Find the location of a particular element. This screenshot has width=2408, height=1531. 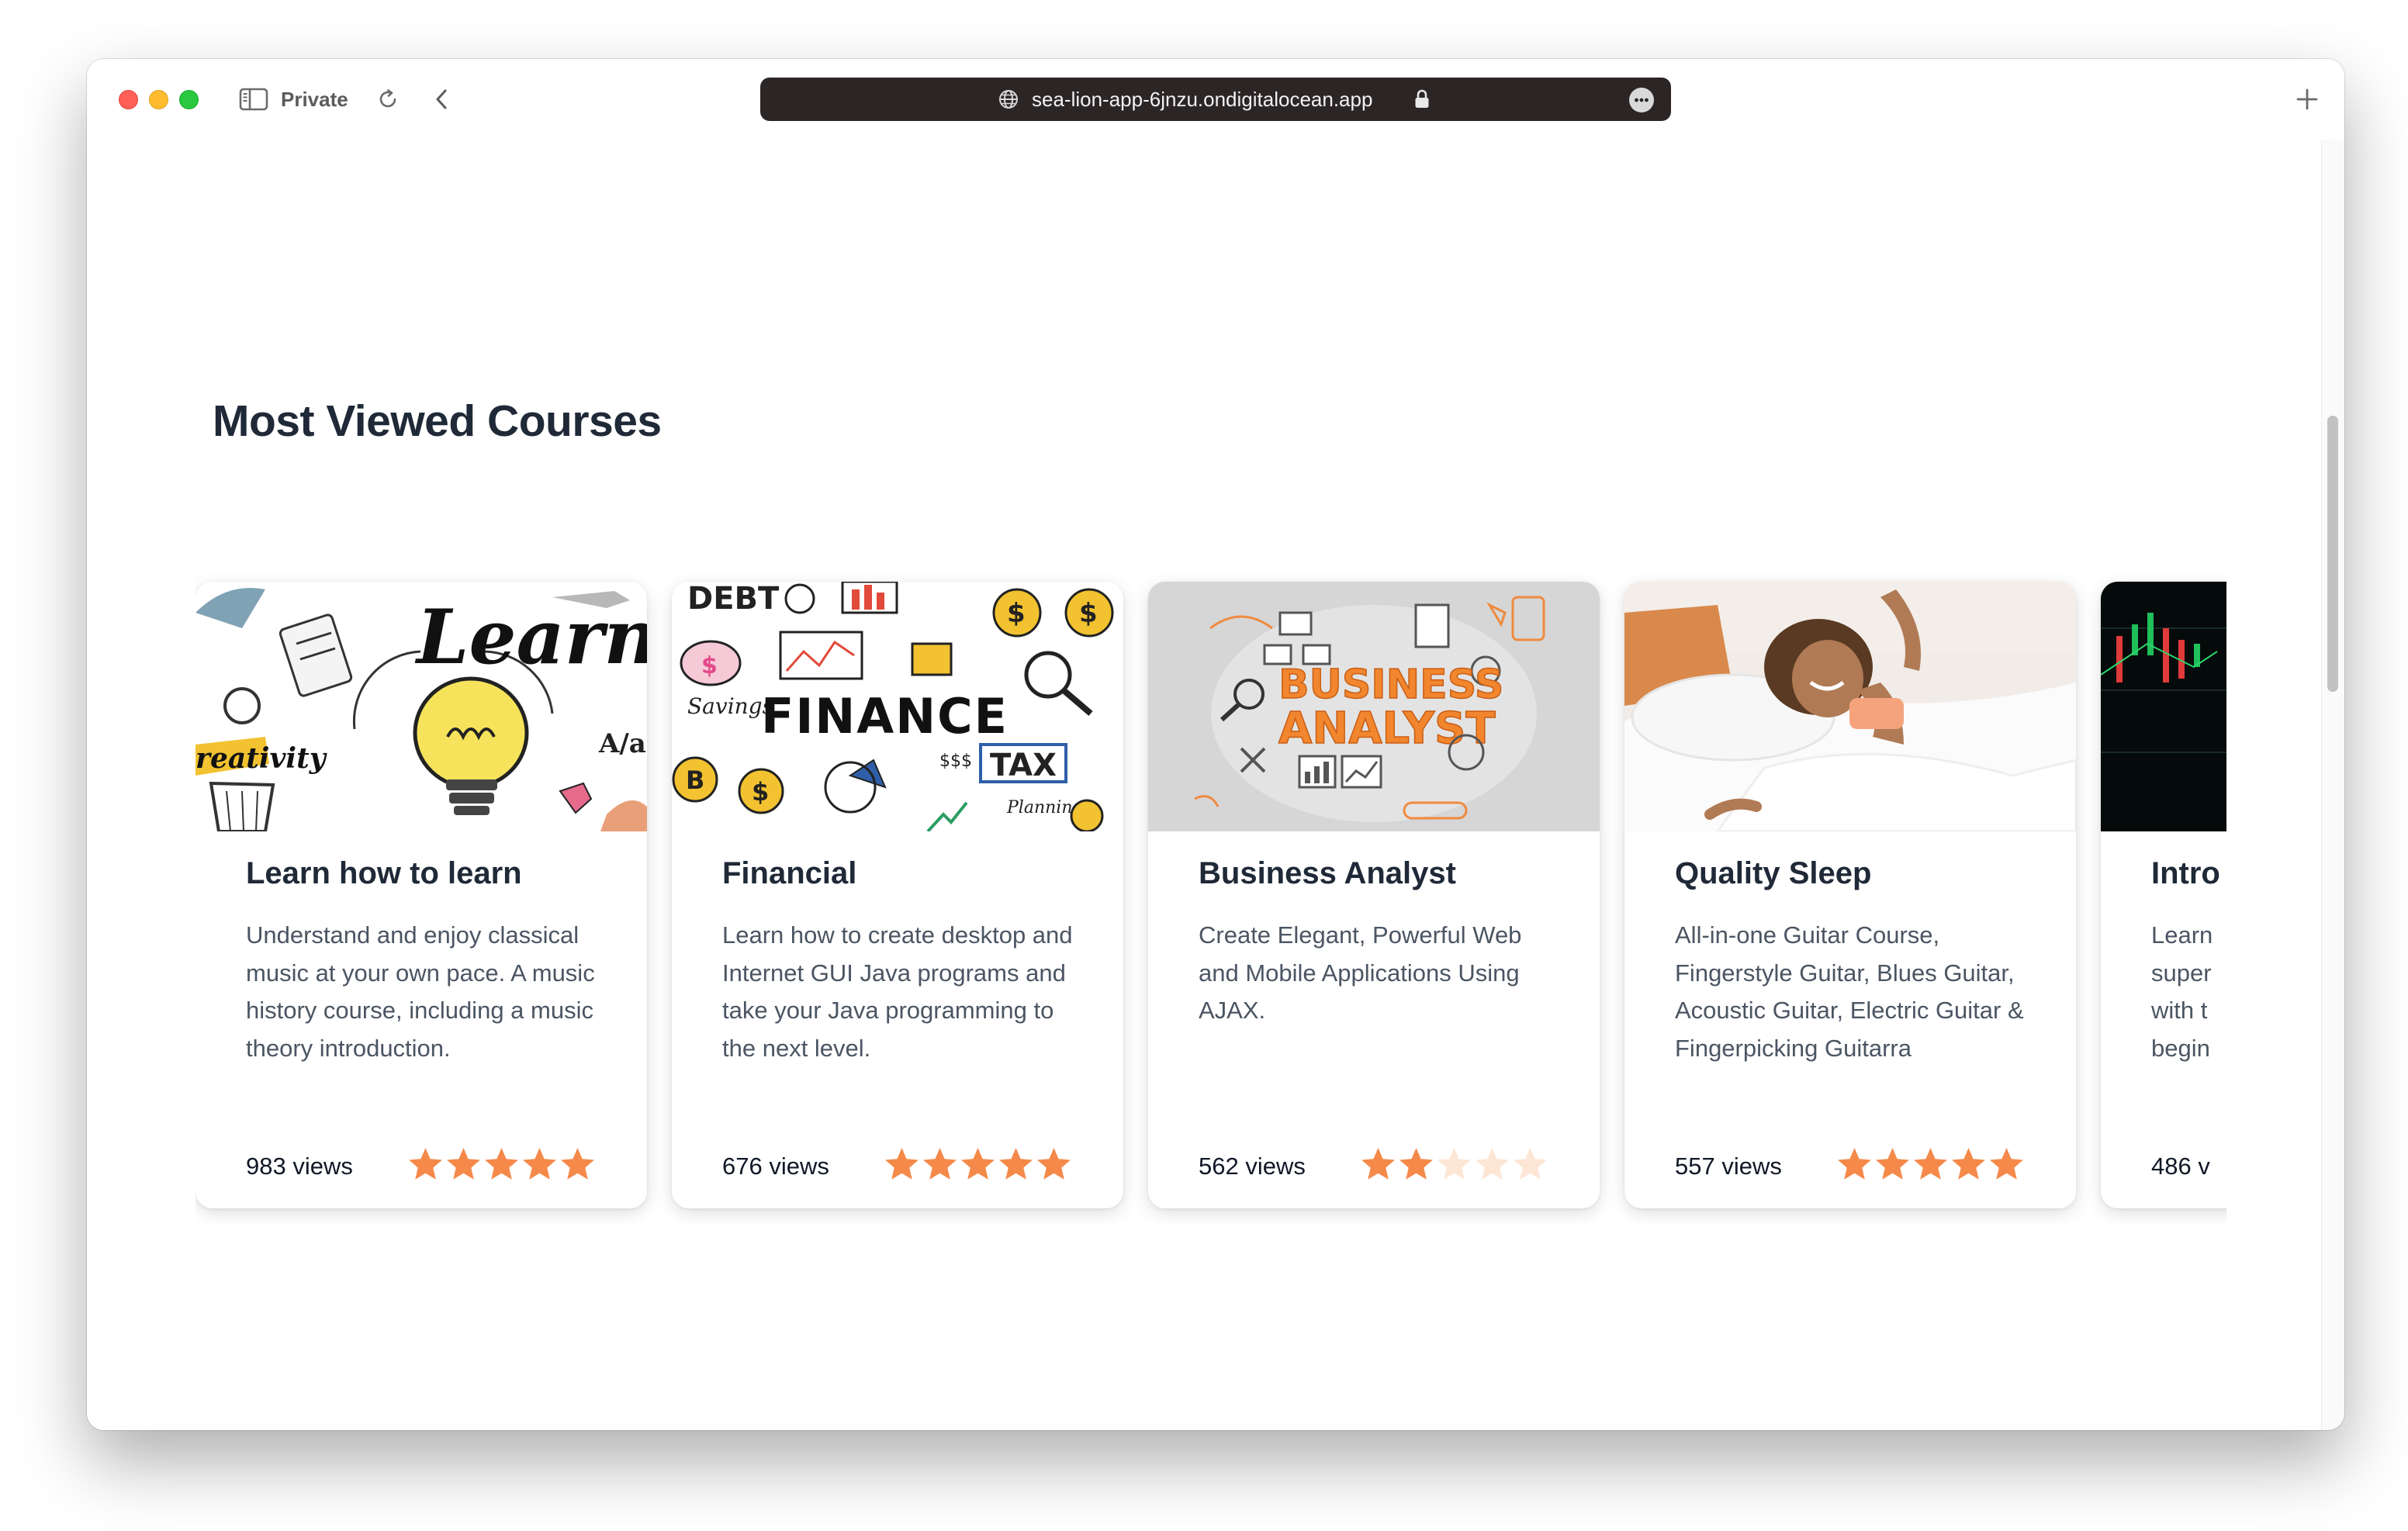

page-title: Most Viewed Courses is located at coordinates (437, 421).